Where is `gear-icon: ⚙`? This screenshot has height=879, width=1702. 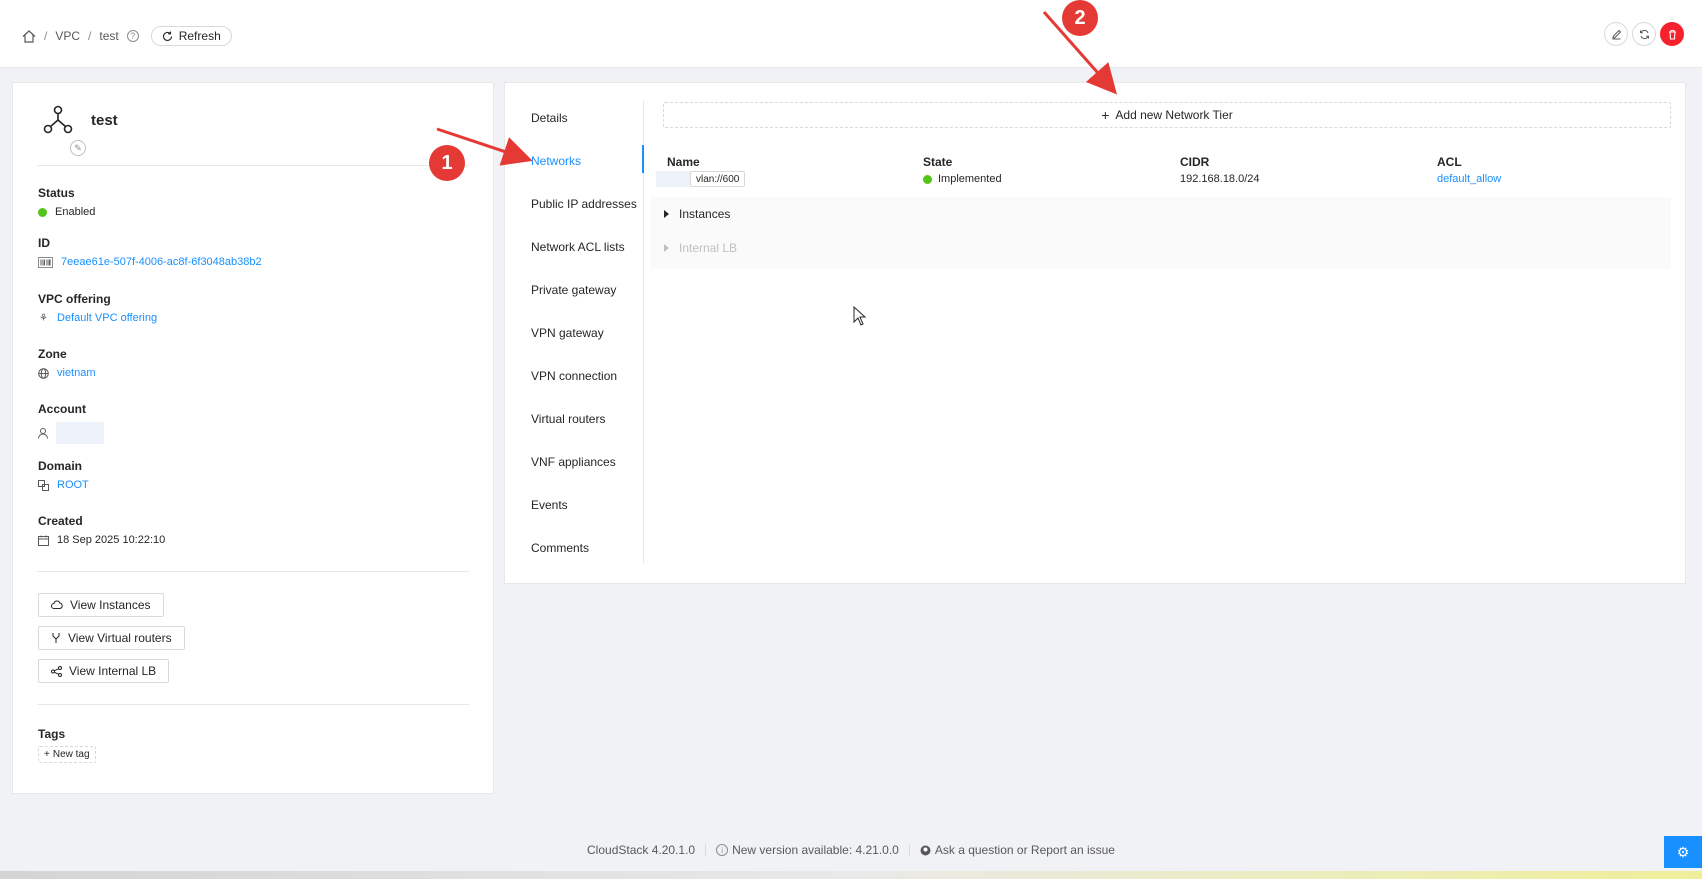
gear-icon: ⚙ is located at coordinates (1683, 851).